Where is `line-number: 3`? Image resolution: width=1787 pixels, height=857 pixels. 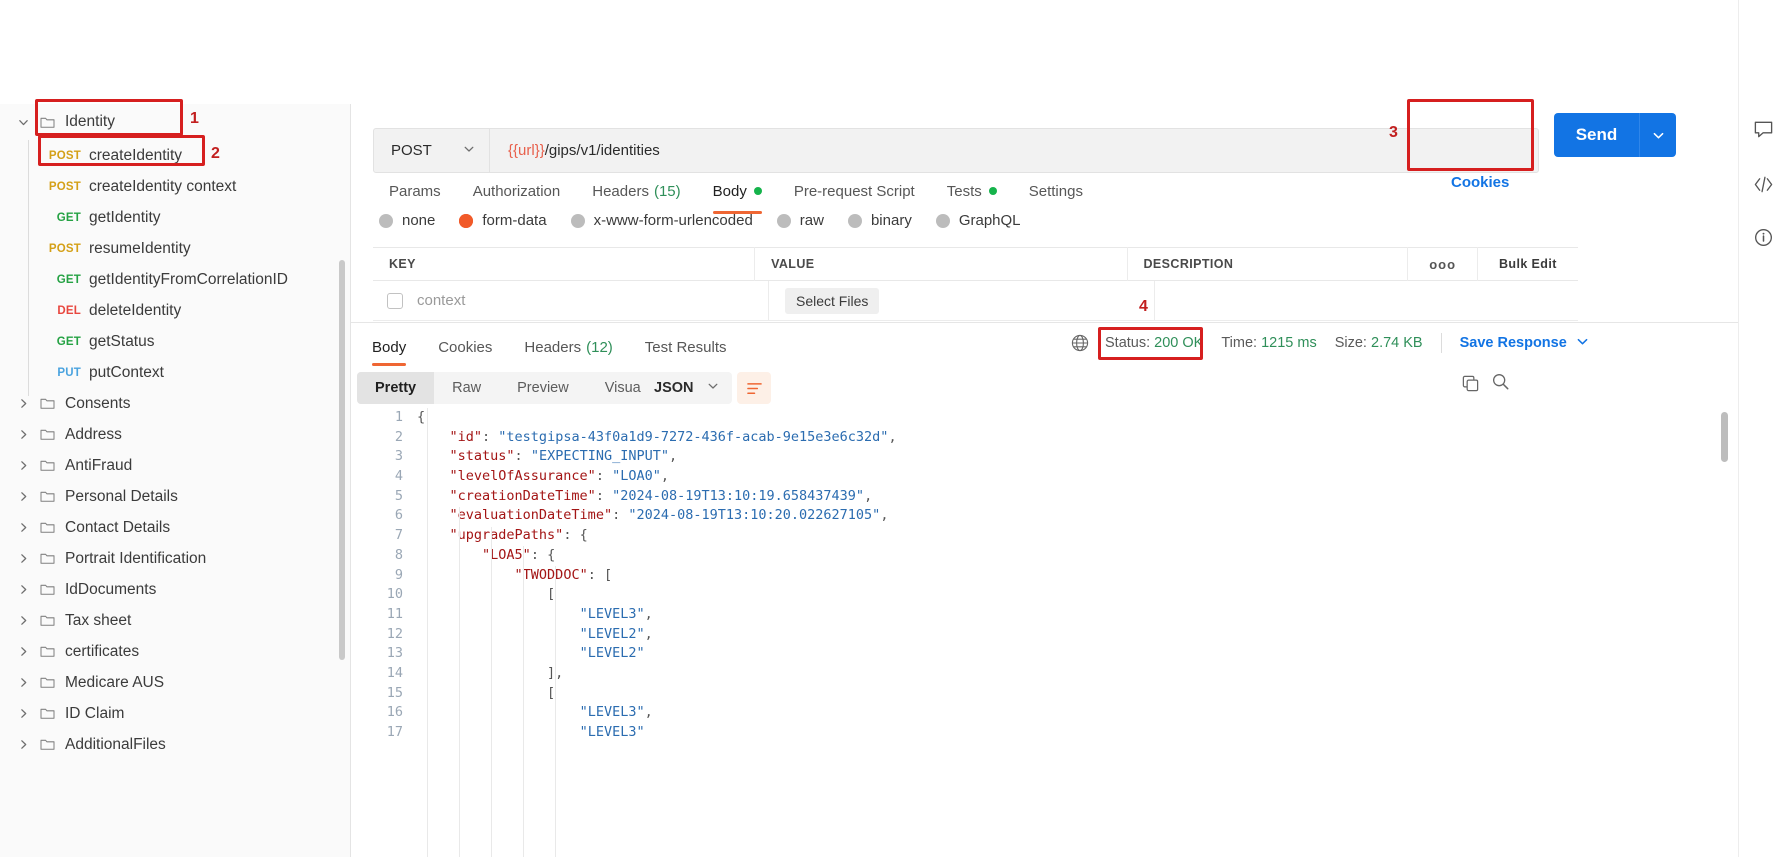 line-number: 3 is located at coordinates (398, 456).